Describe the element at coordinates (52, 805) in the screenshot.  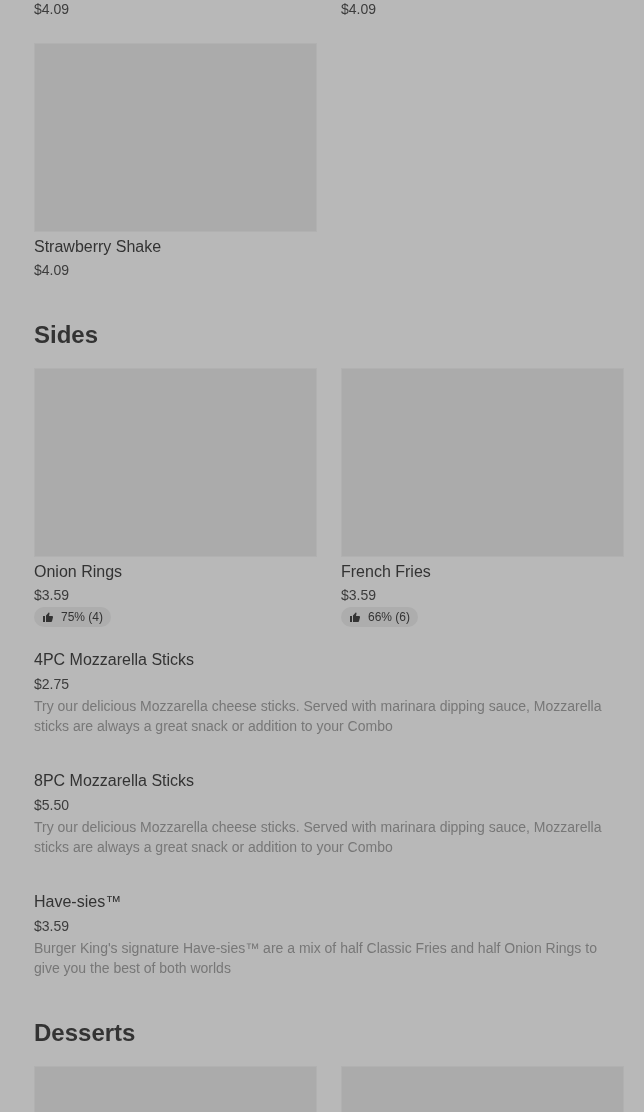
I see `item-price: $5.50` at that location.